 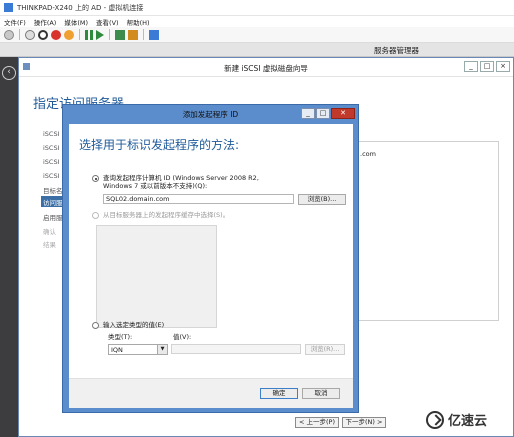 What do you see at coordinates (323, 113) in the screenshot?
I see `dialog-maximize-button: □` at bounding box center [323, 113].